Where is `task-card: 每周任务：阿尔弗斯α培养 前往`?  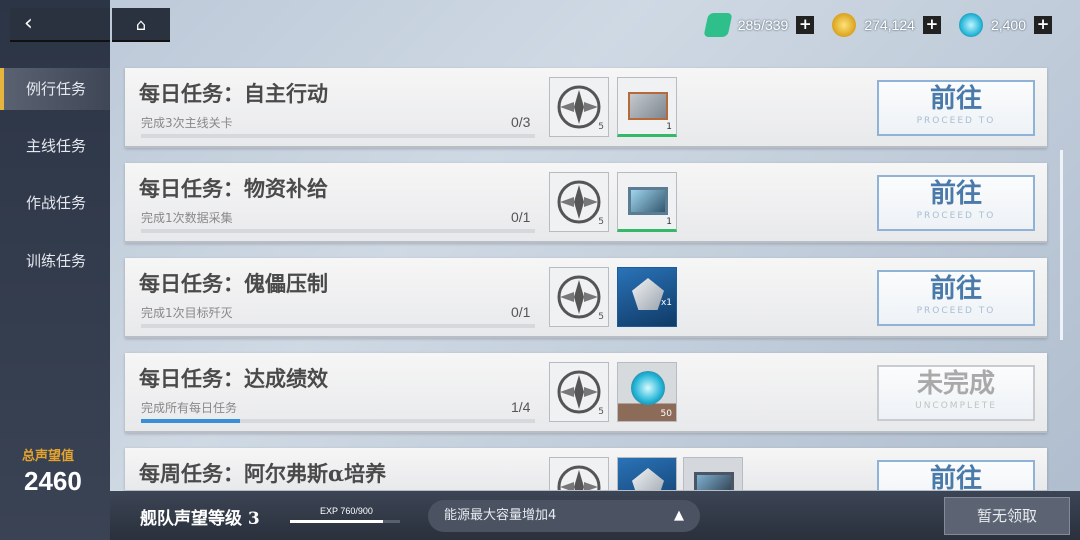
task-card: 每周任务：阿尔弗斯α培养 前往 is located at coordinates (586, 470).